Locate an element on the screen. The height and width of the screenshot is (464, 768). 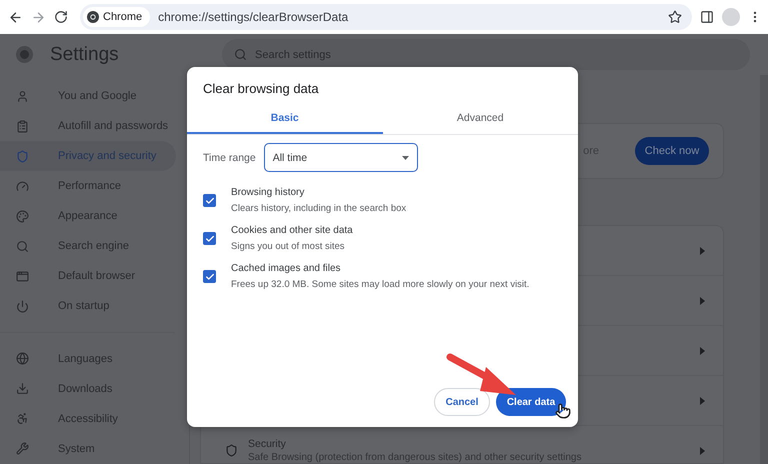
download-icon is located at coordinates (22, 389).